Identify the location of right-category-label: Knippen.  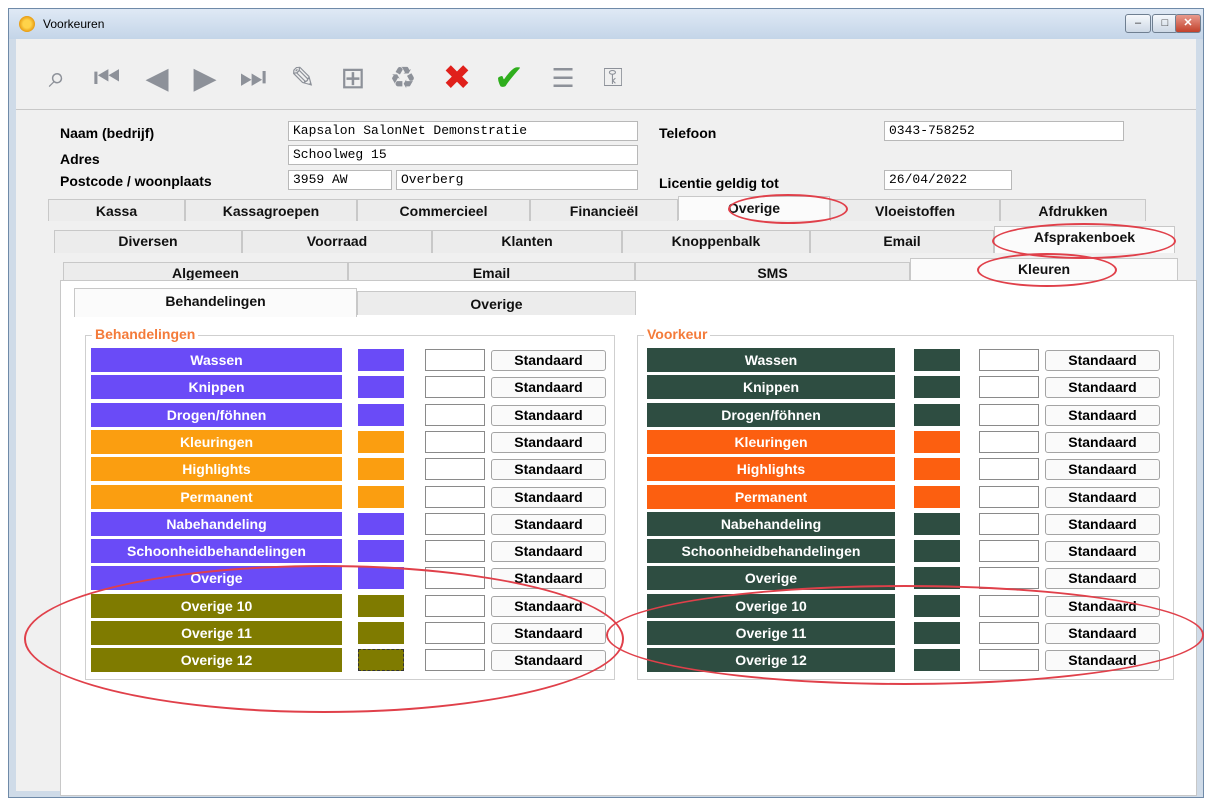
(771, 387).